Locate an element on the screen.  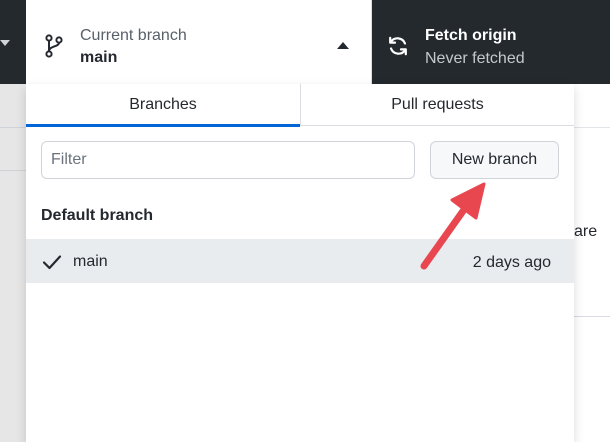
fetch-origin-caption: Fetch origin is located at coordinates (471, 35).